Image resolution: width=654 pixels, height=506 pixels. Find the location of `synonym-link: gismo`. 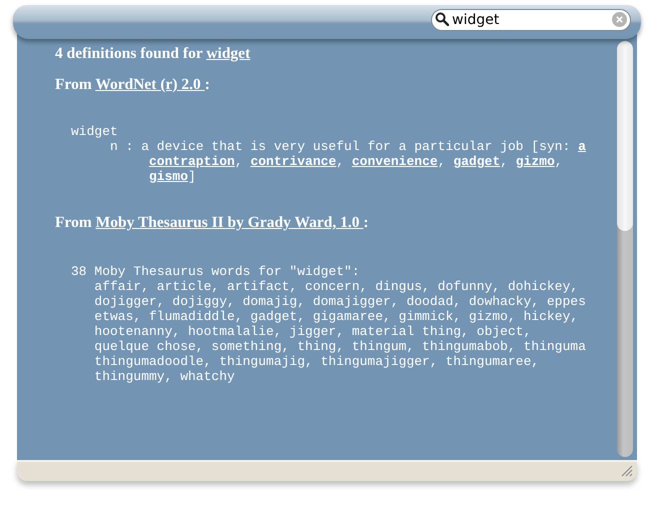

synonym-link: gismo is located at coordinates (168, 176).